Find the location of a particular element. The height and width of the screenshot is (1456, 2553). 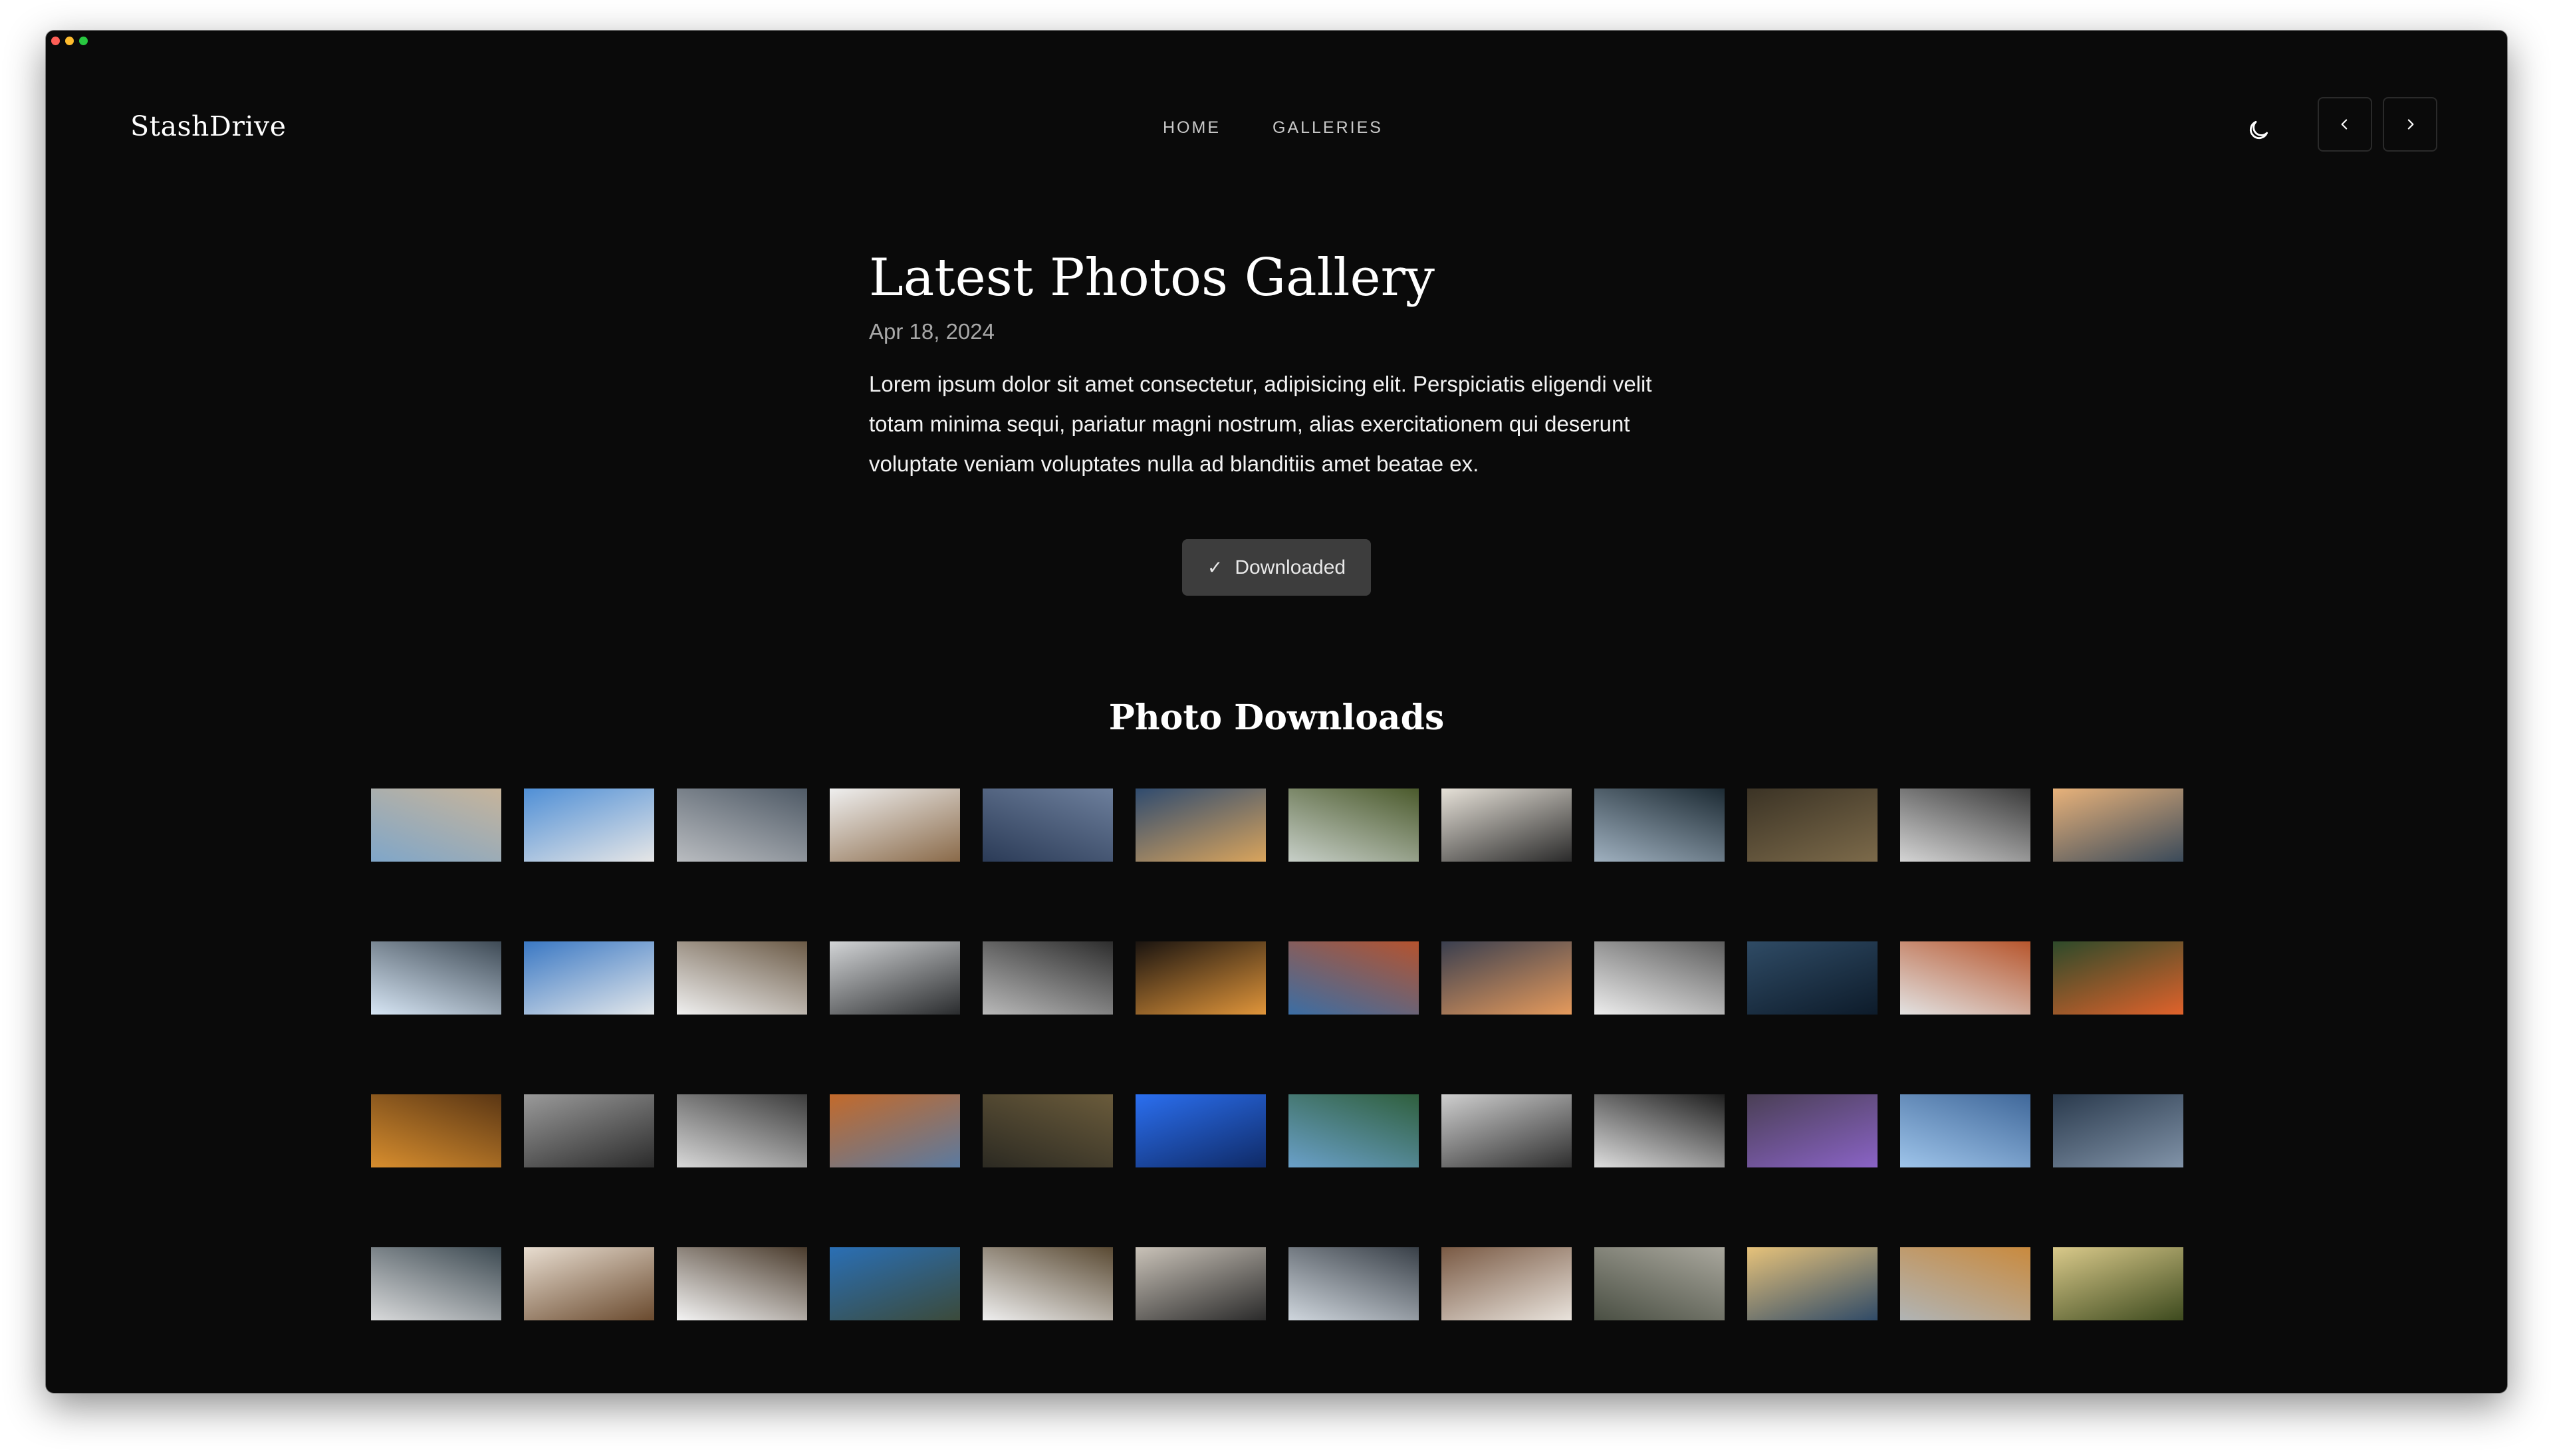

main-nav: HOME GALLERIES is located at coordinates (1273, 128).